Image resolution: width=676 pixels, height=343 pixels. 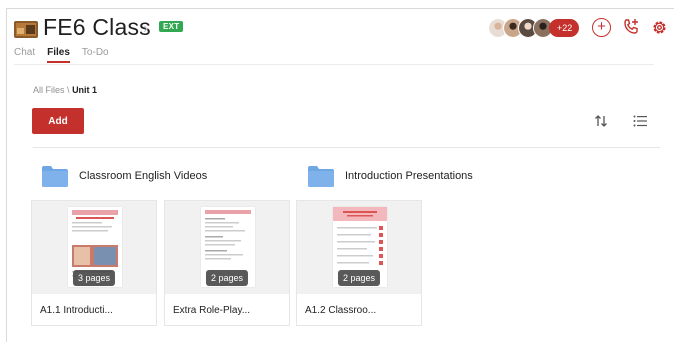 I want to click on breadcrumb-root: All Files, so click(x=49, y=90).